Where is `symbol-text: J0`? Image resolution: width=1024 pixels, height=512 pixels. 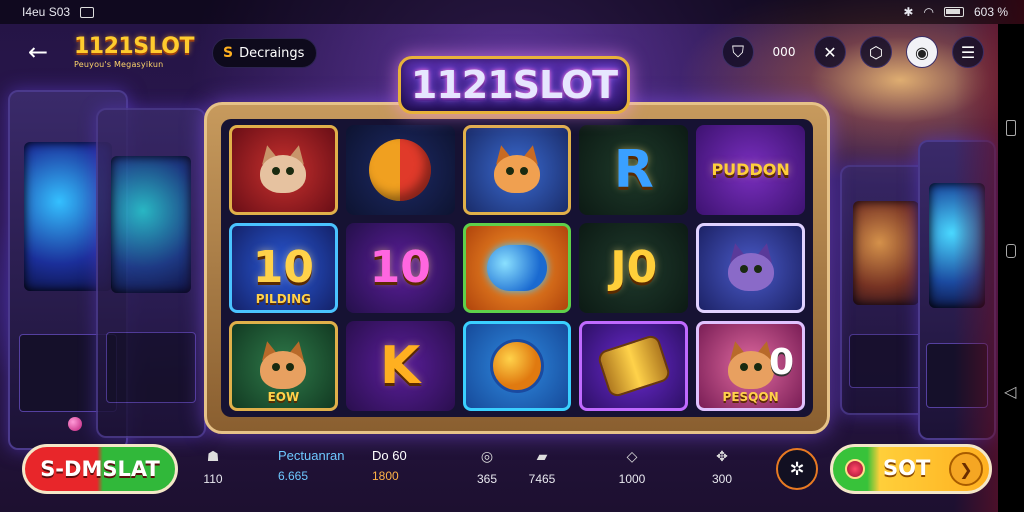 symbol-text: J0 is located at coordinates (634, 267).